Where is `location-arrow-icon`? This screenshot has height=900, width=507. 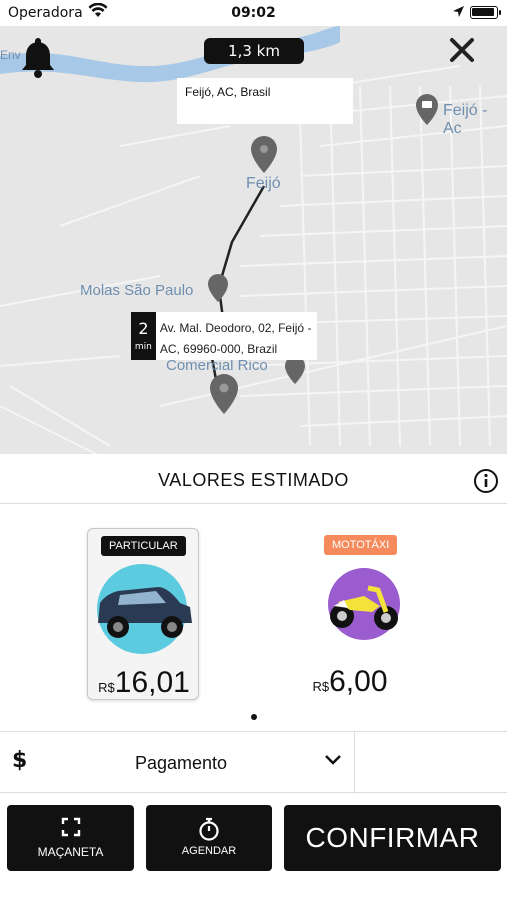 location-arrow-icon is located at coordinates (458, 11).